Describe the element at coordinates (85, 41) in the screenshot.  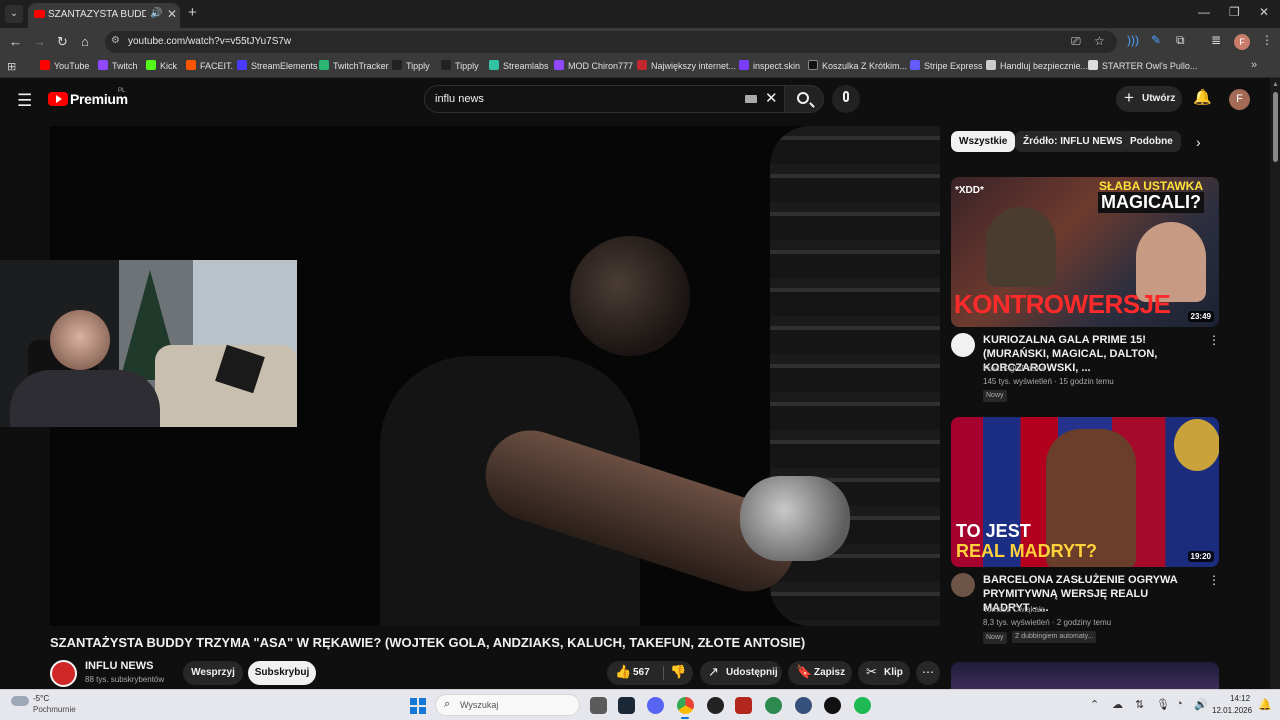
I see `home-icon: ⌂` at that location.